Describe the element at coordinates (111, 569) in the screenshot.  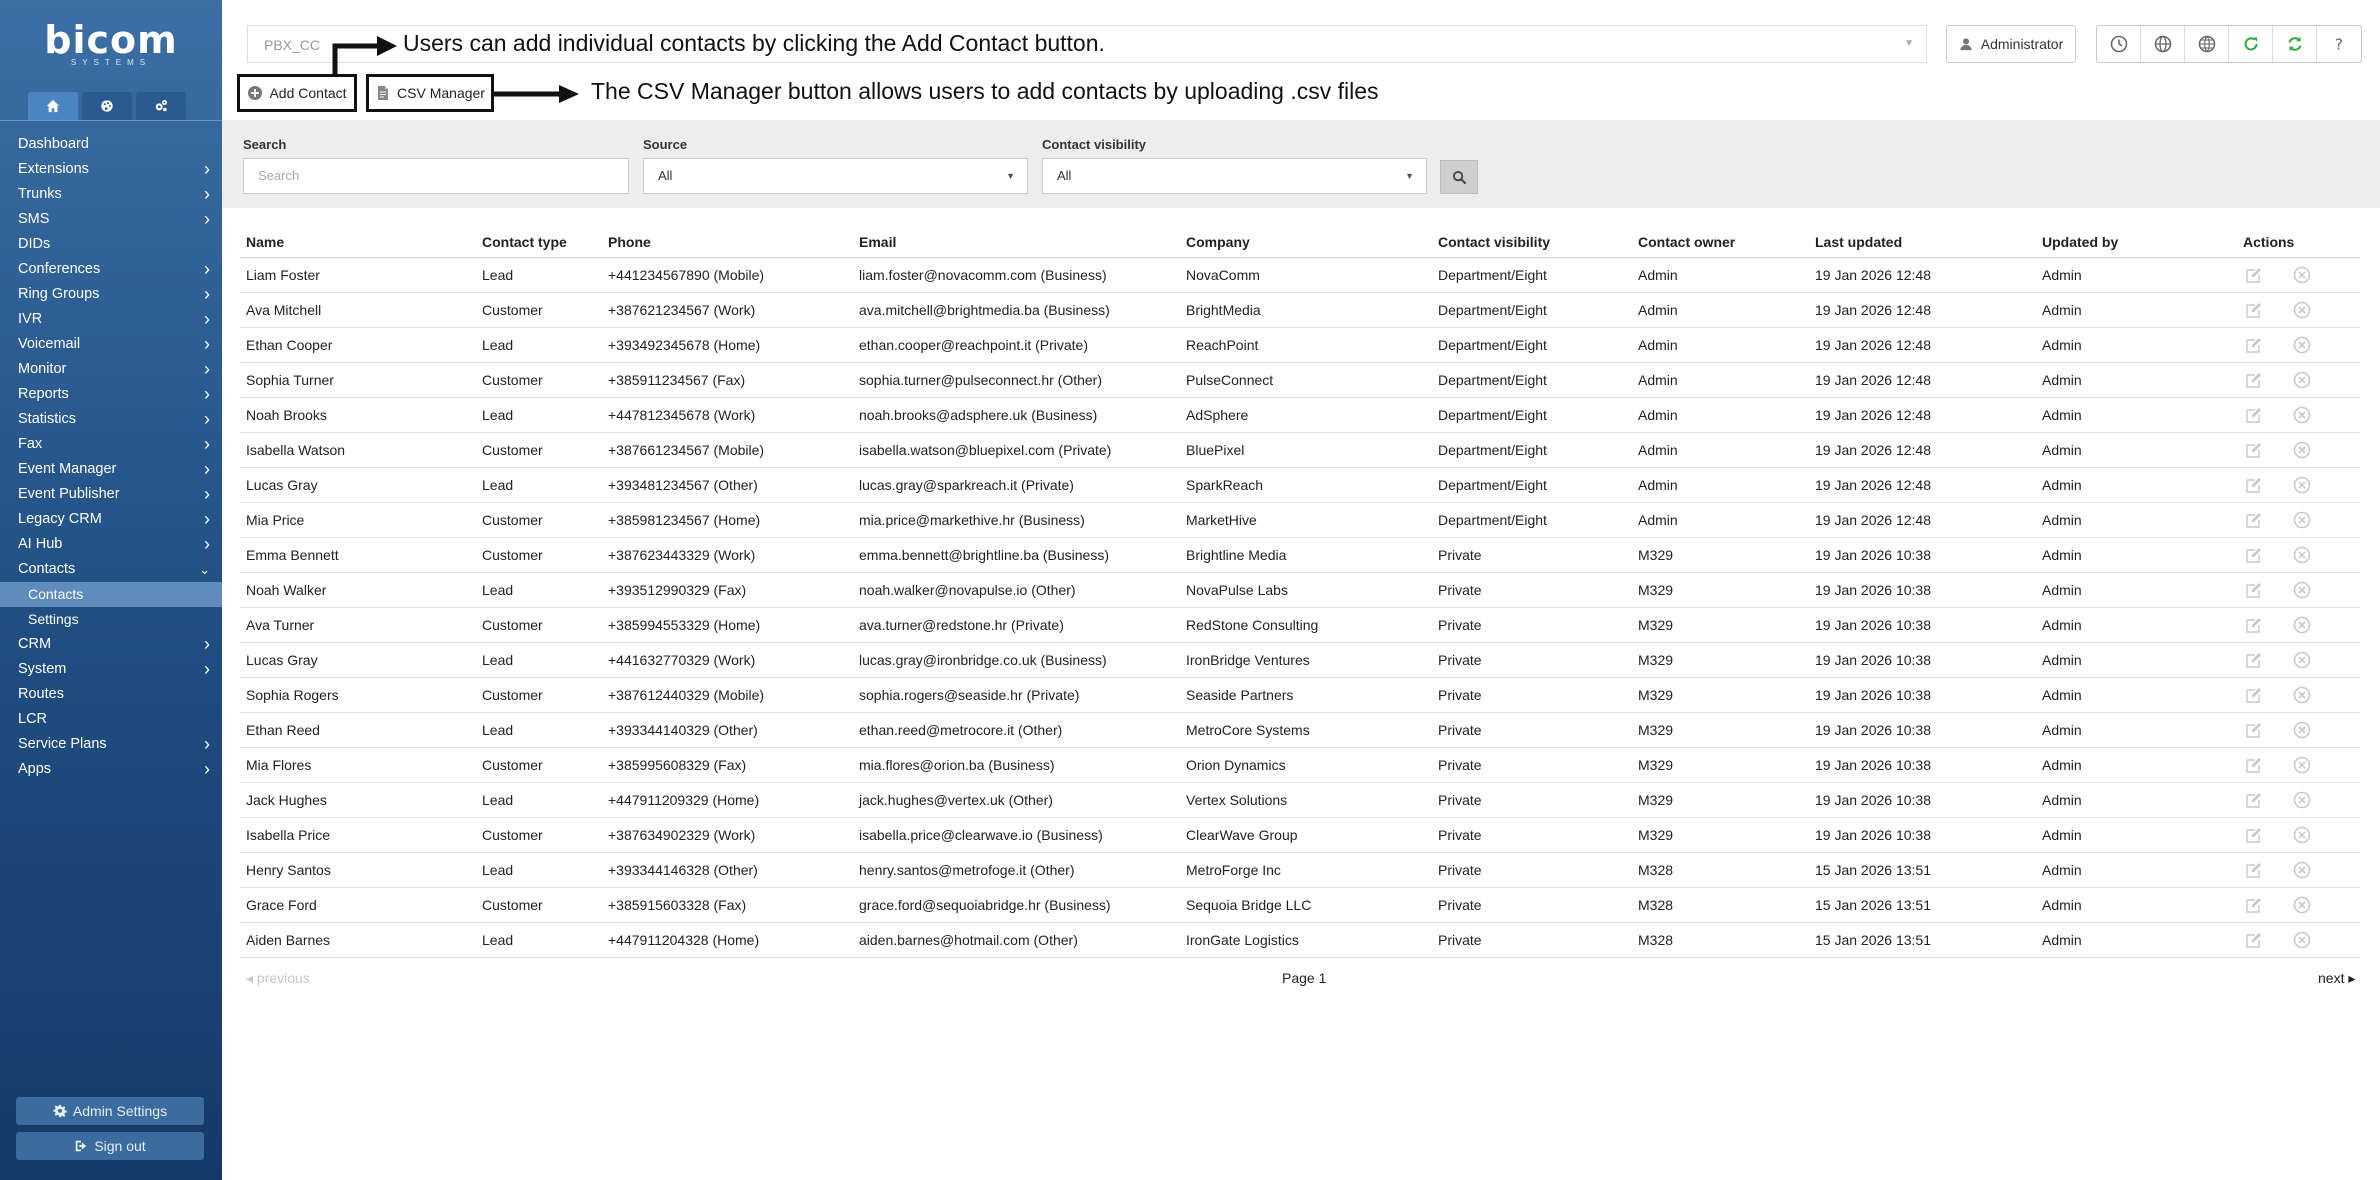
I see `sidebar-item-contacts: Contacts ⌄` at that location.